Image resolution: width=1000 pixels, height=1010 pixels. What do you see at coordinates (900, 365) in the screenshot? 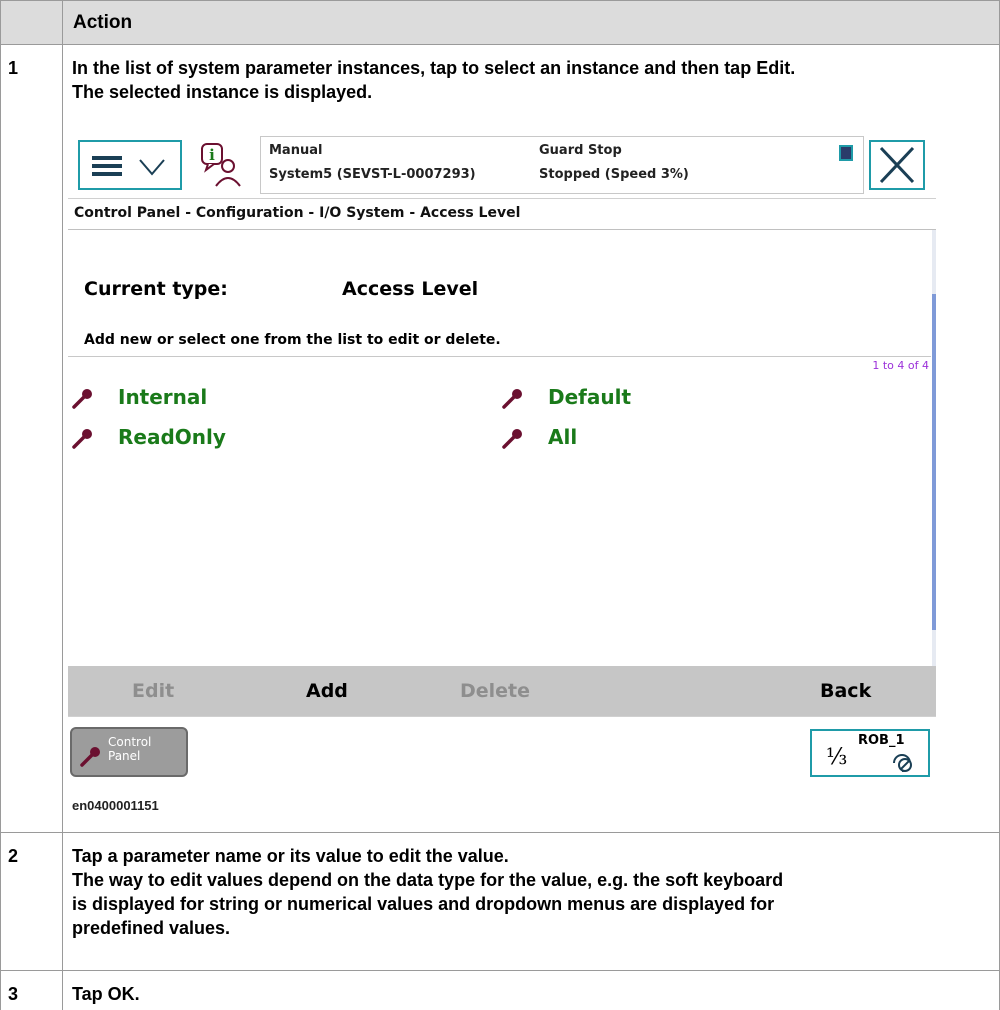
I see `list-range: 1 to 4 of 4` at bounding box center [900, 365].